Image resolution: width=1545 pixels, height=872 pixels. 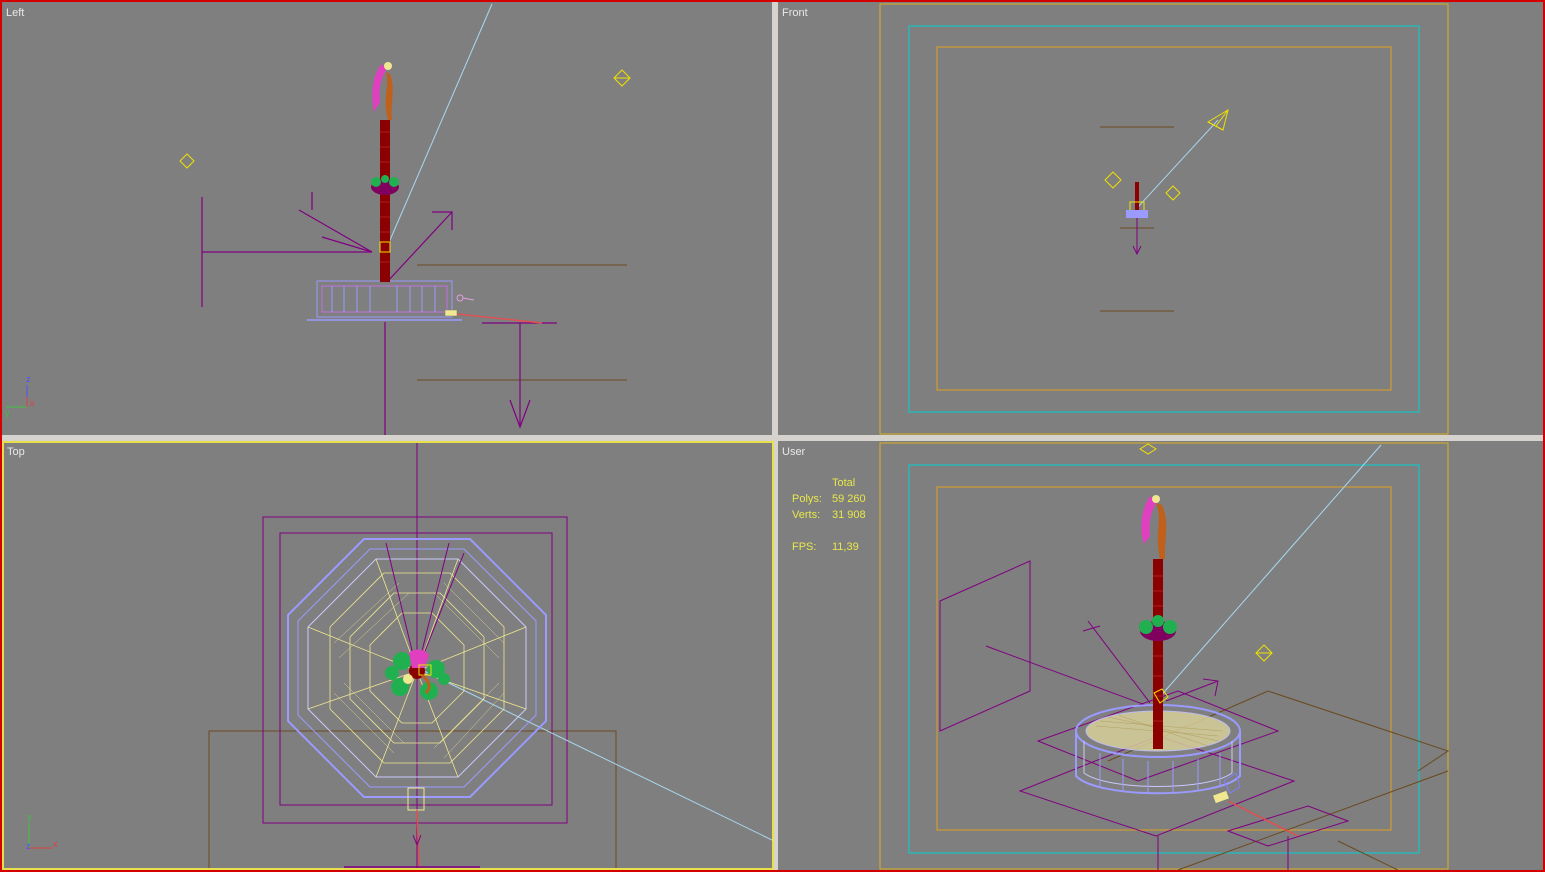 I want to click on axis-gizmo-left: z x y, so click(x=20, y=396).